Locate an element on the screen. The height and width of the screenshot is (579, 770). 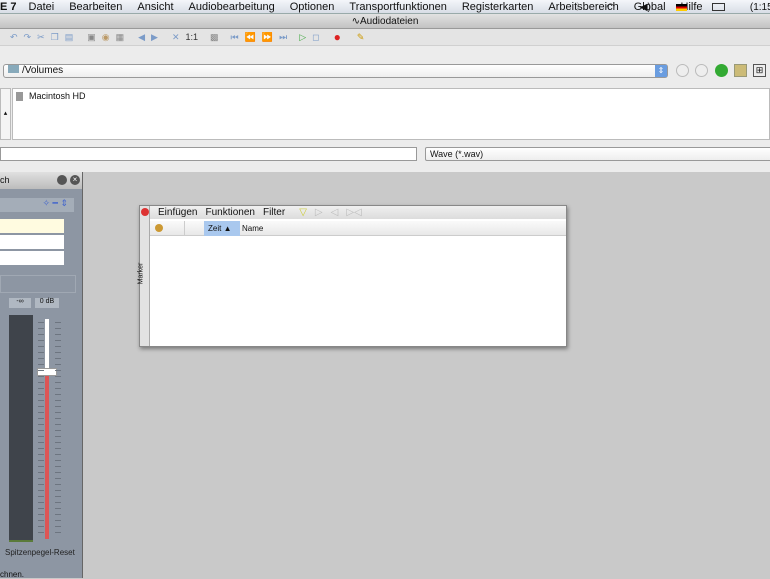
marker-menubar: Einfügen Funktionen Filter ▽ ▷ ◁ ▷◁ is located at coordinates (358, 212).